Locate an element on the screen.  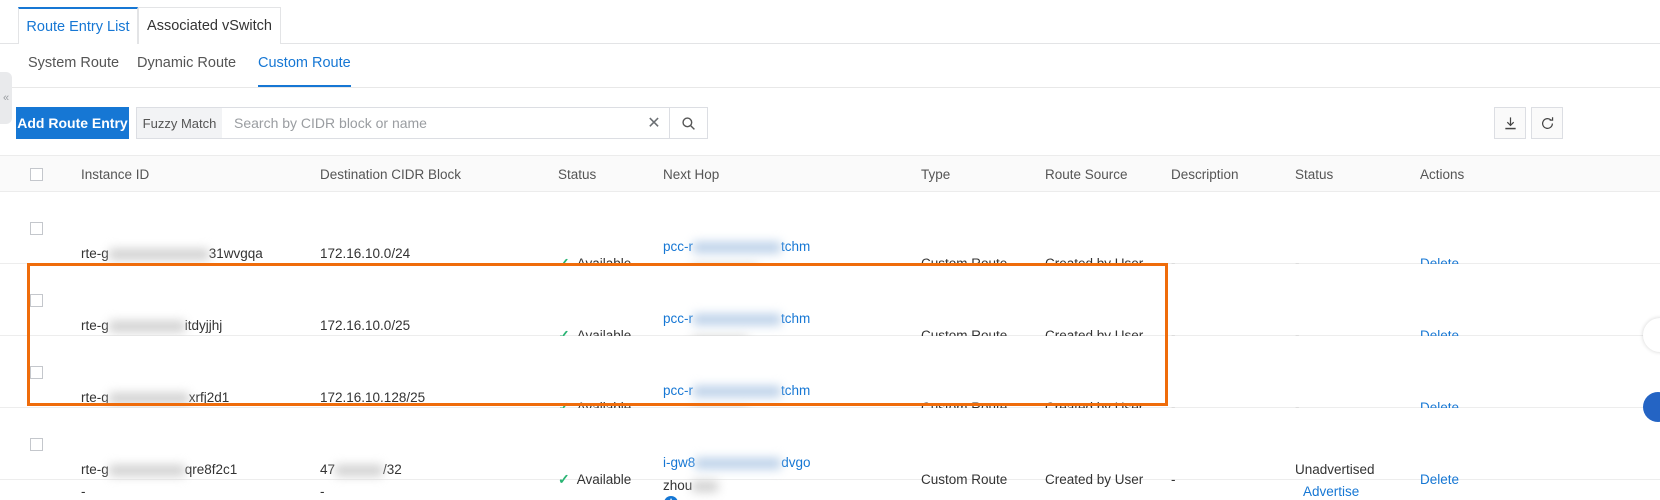
subtab-system-route: System Route is located at coordinates (73, 71).